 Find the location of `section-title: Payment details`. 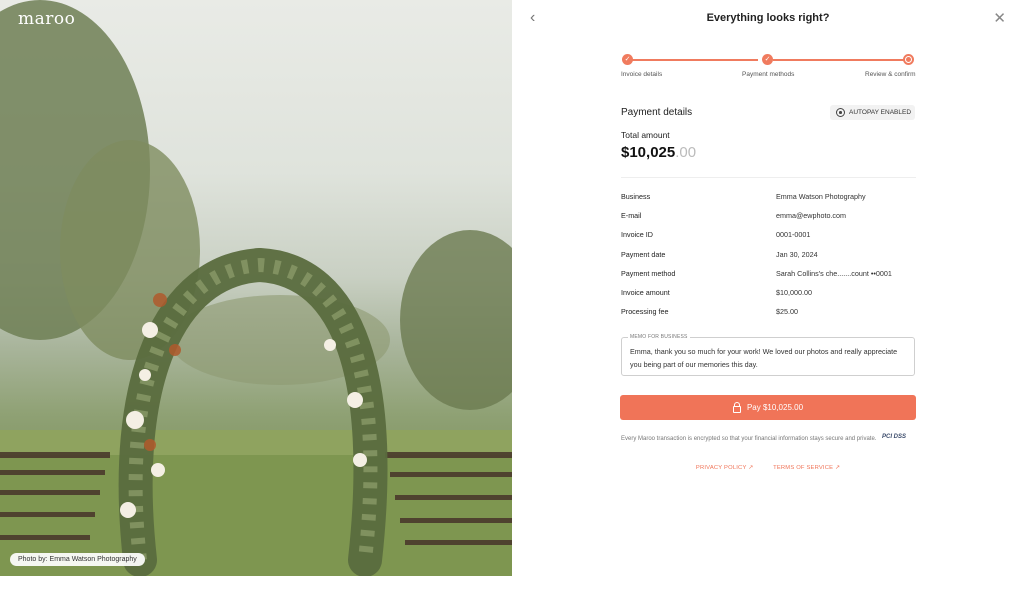

section-title: Payment details is located at coordinates (657, 112).